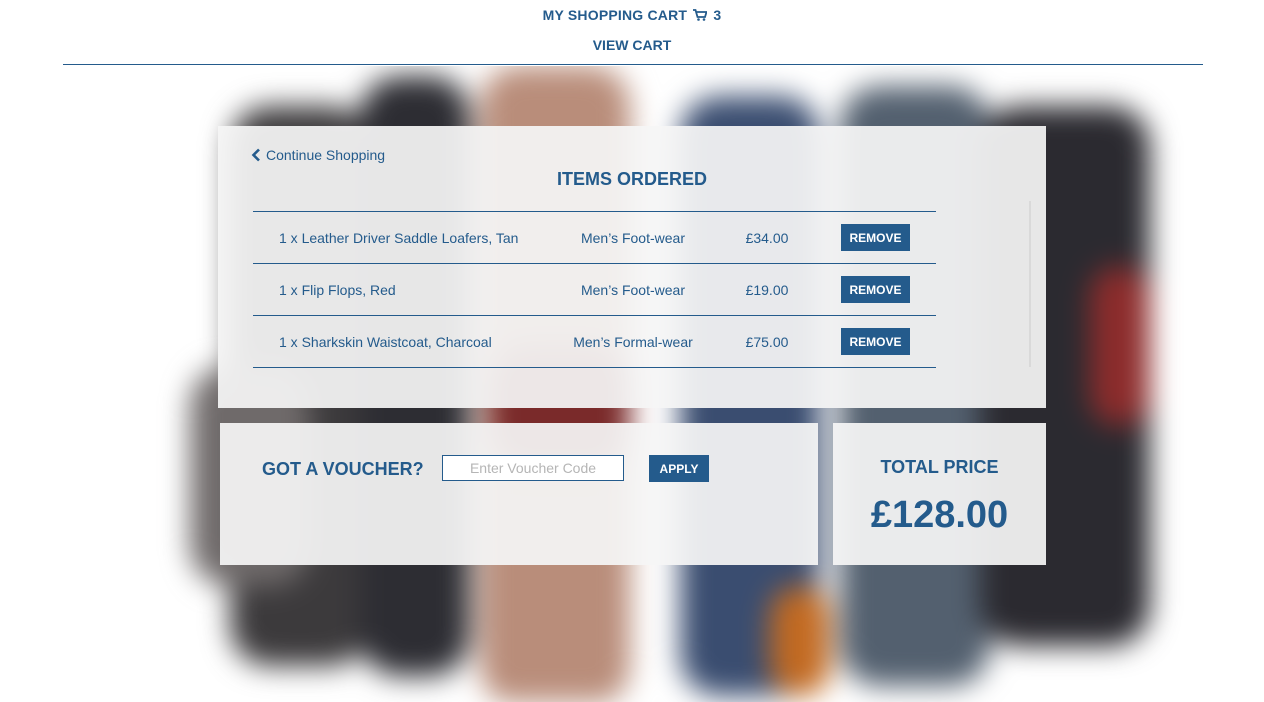  I want to click on total-price-value: £128.00, so click(939, 515).